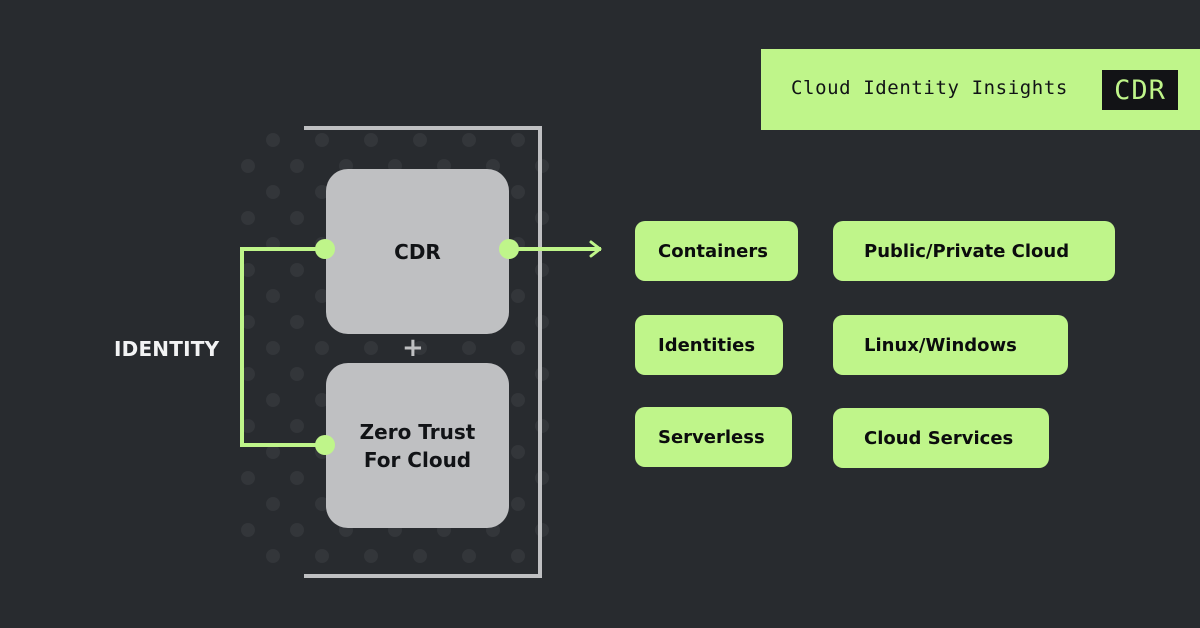 Image resolution: width=1200 pixels, height=628 pixels. What do you see at coordinates (595, 249) in the screenshot?
I see `arrow-right-icon` at bounding box center [595, 249].